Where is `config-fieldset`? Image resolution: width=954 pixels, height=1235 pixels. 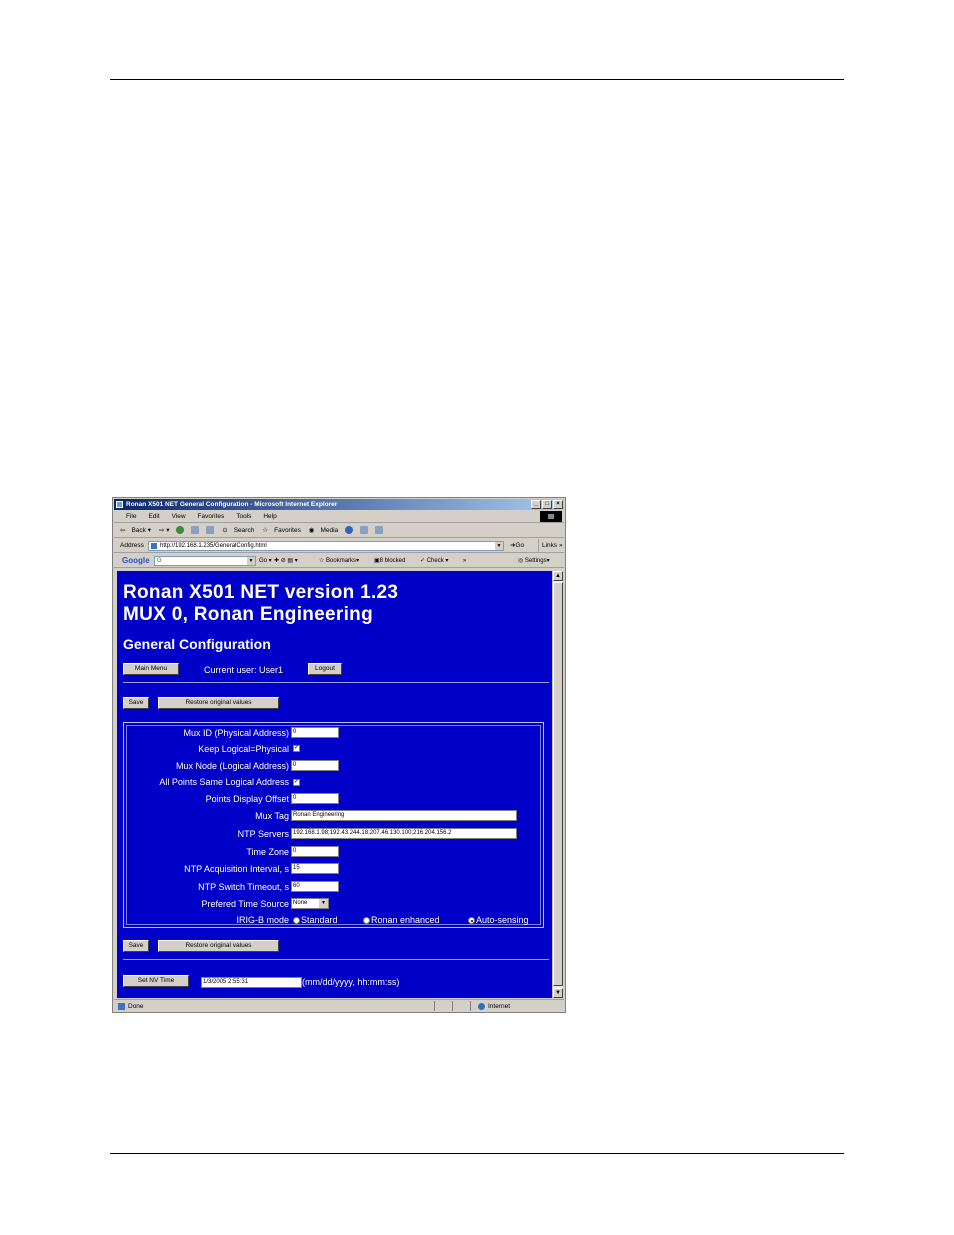
config-fieldset is located at coordinates (333, 825).